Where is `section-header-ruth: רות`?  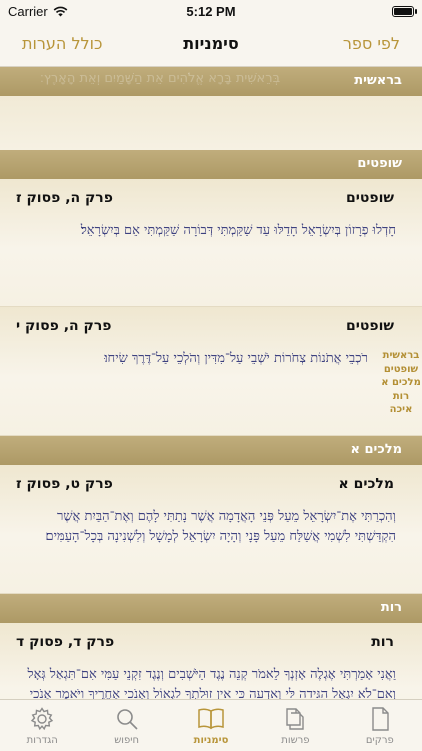
section-header-ruth: רות is located at coordinates (211, 608).